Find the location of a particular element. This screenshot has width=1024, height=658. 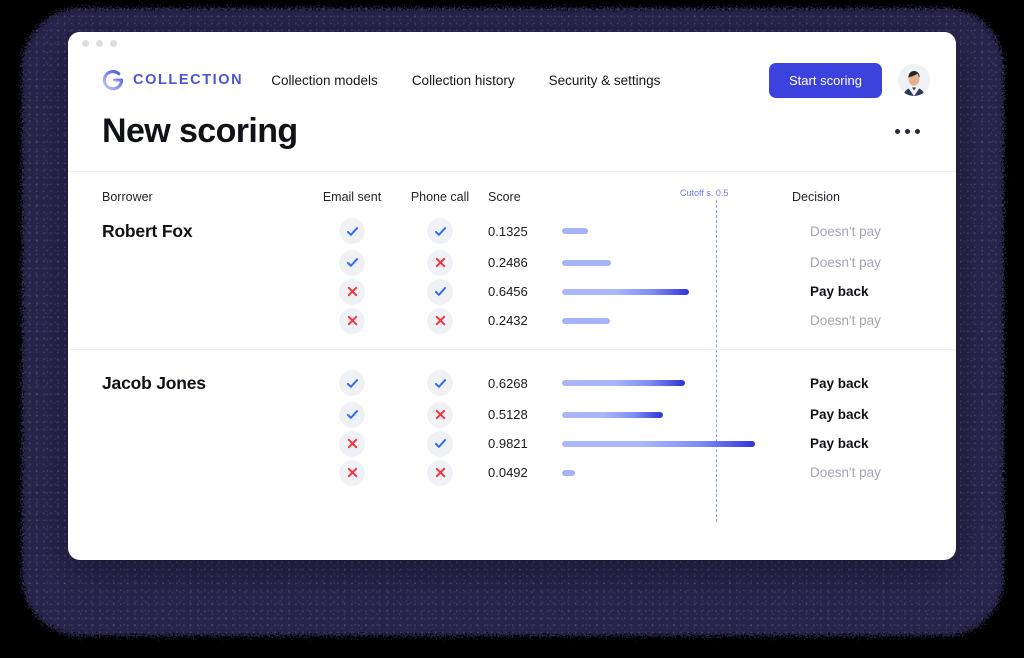

score-value: 0.9821 is located at coordinates (508, 443).